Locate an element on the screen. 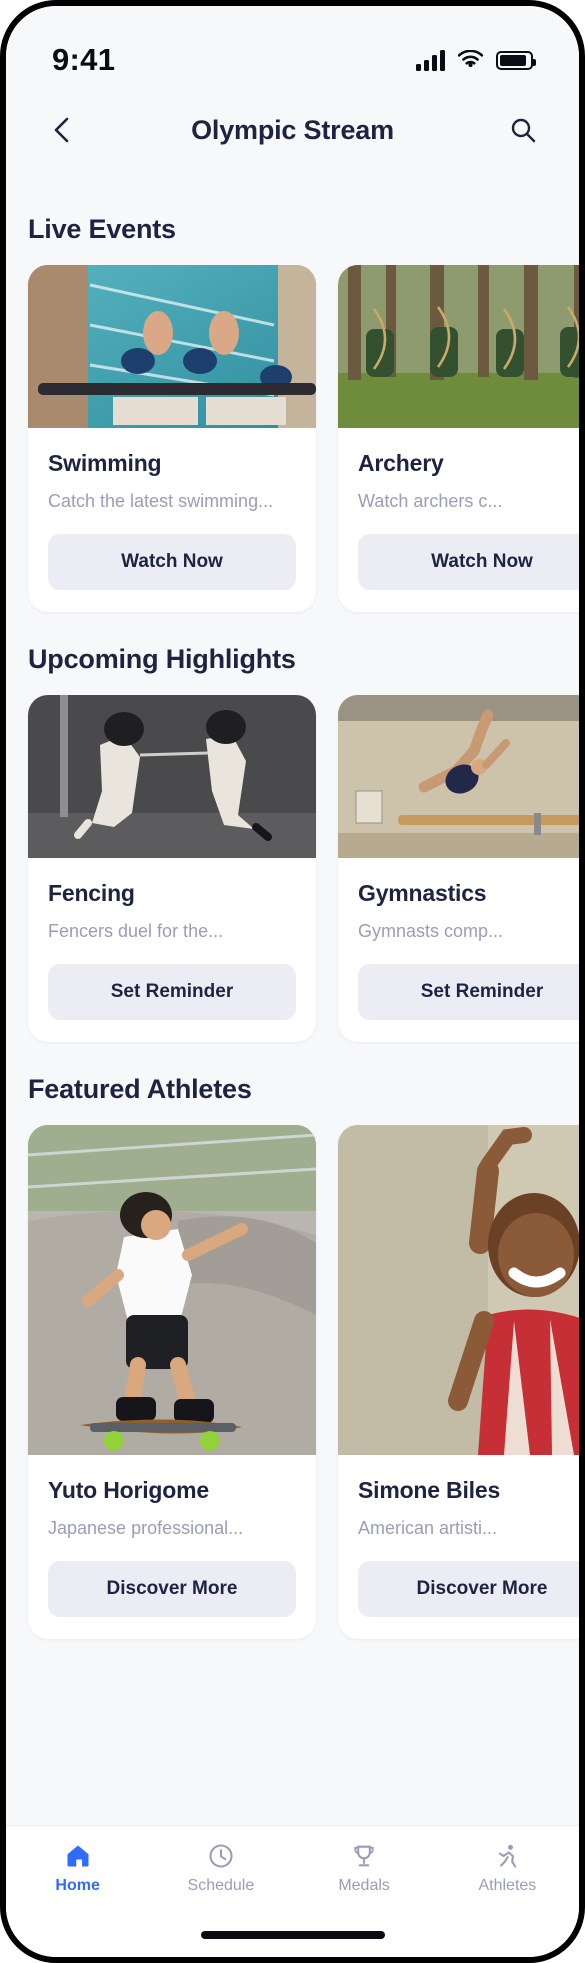  bottom-tab-bar: Home Schedule Medals Athletes is located at coordinates (292, 1891).